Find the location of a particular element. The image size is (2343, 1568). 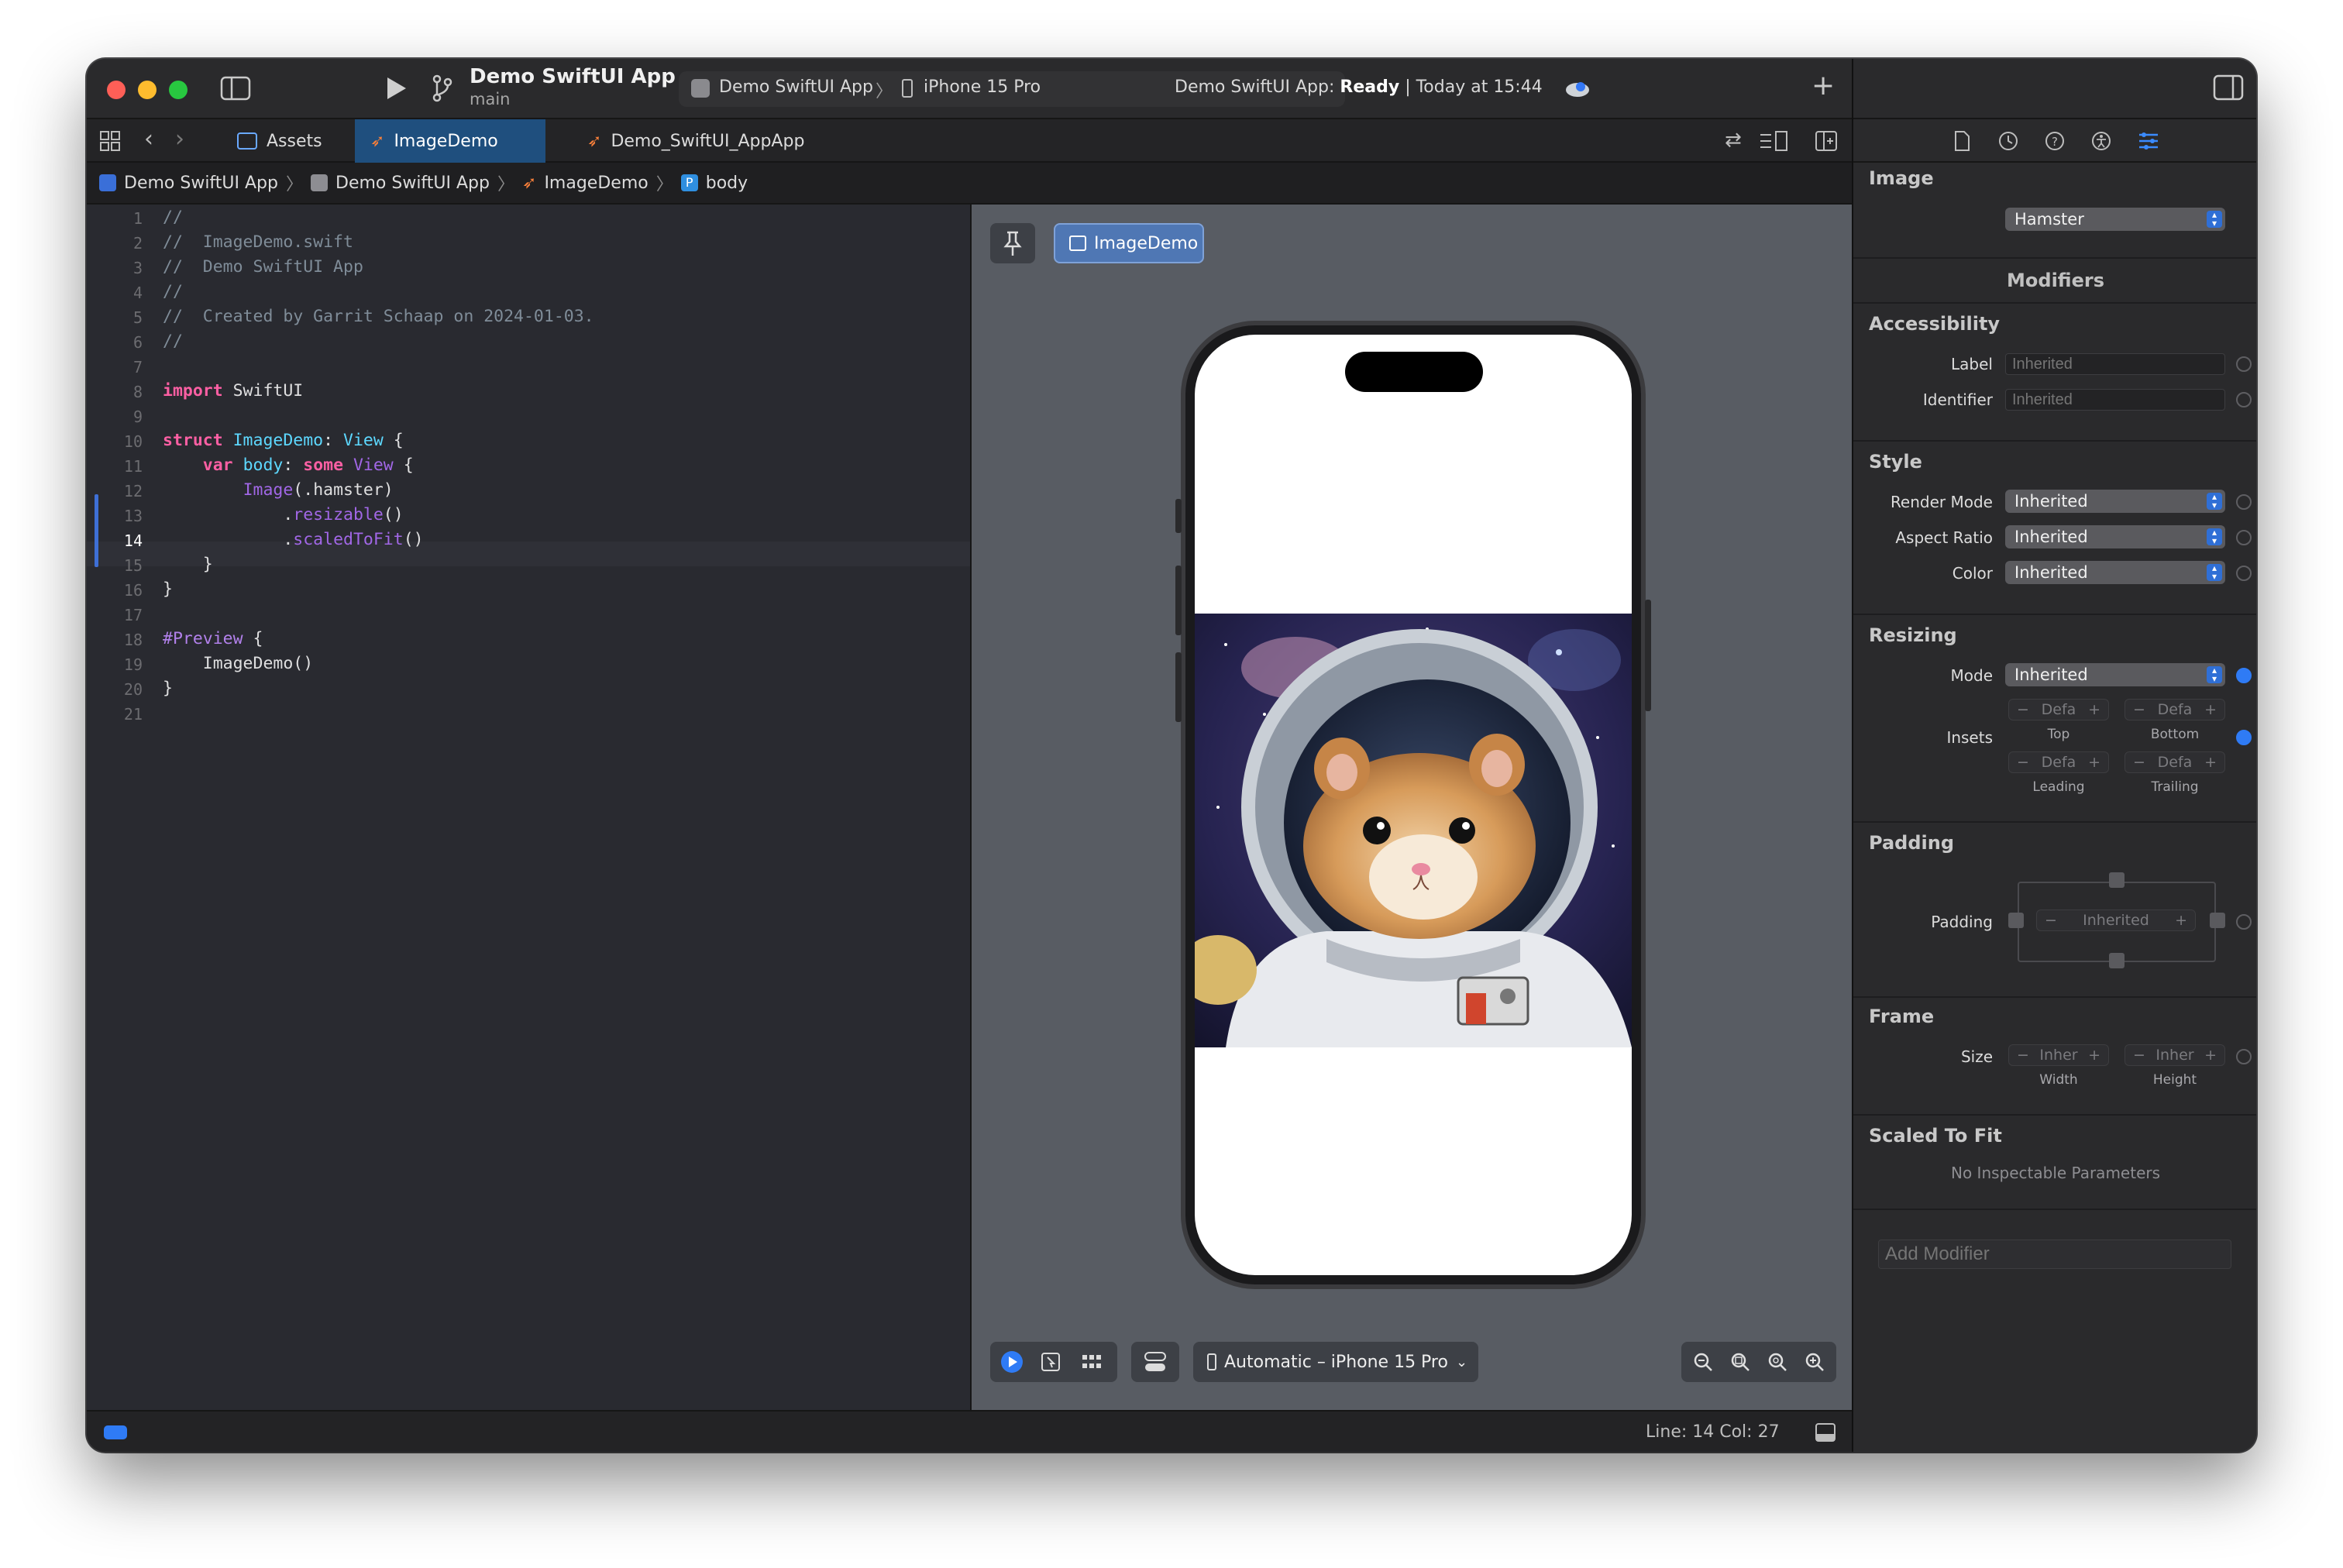

padding-leading-toggle is located at coordinates (2016, 920).